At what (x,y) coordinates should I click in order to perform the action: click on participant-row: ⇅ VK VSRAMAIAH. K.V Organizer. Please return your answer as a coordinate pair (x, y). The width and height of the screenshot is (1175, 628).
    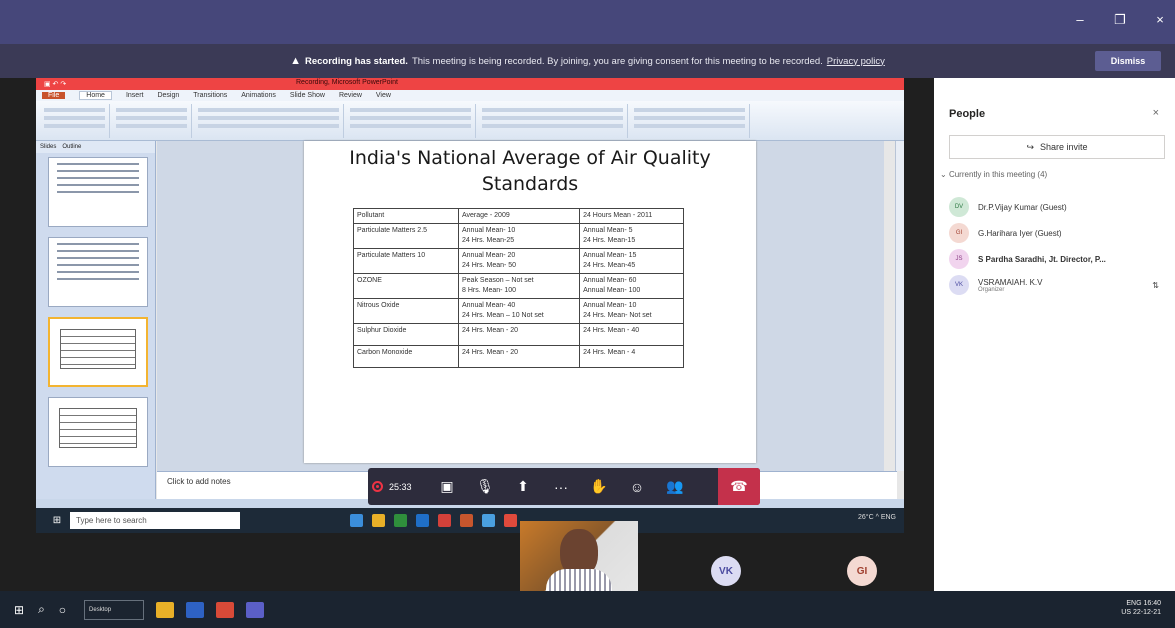
    Looking at the image, I should click on (1060, 285).